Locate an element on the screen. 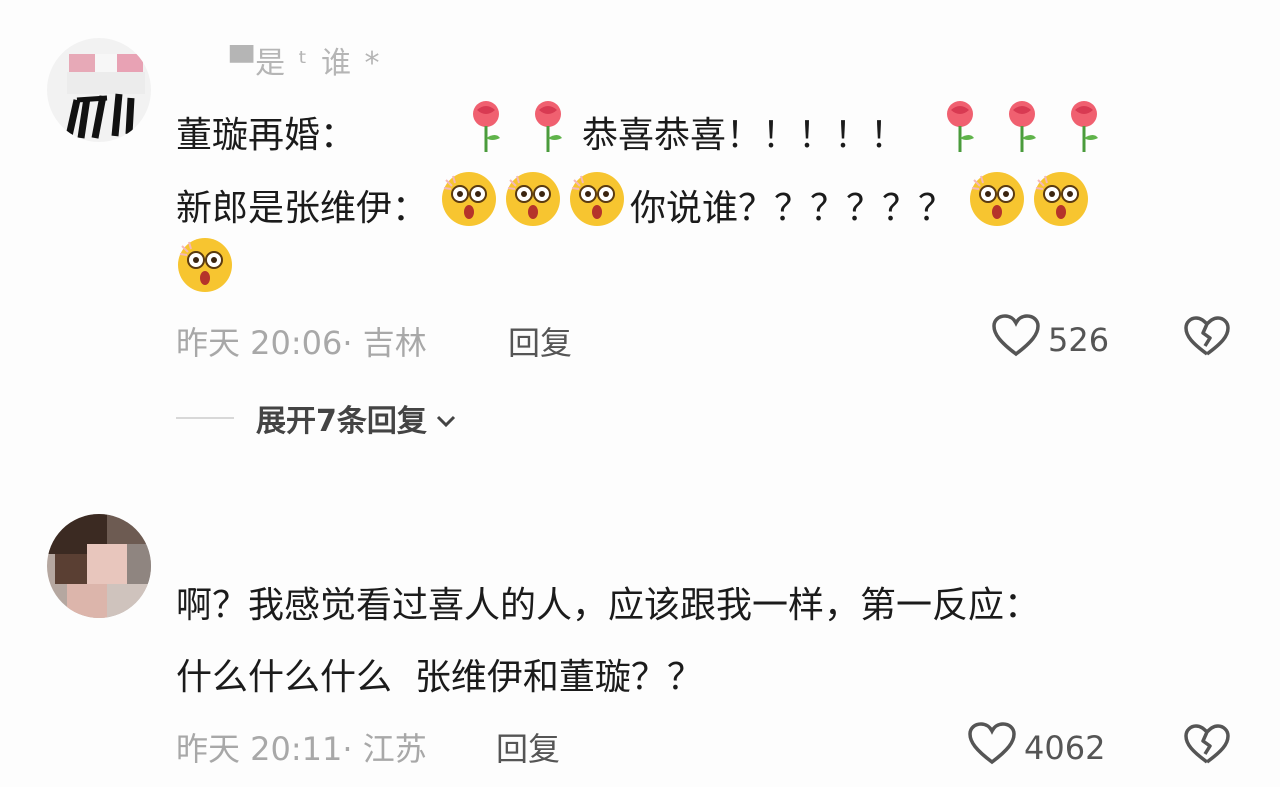 This screenshot has width=1280, height=787. location: · 吉林 is located at coordinates (384, 343).